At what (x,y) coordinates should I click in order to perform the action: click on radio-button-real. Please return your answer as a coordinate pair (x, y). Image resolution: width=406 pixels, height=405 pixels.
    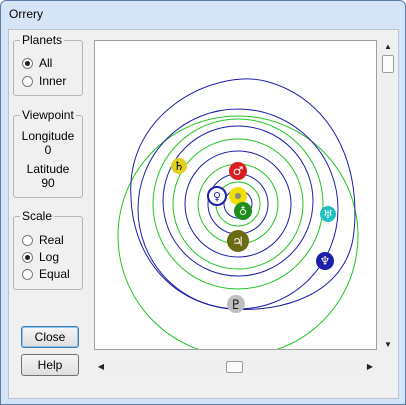
    Looking at the image, I should click on (27, 240).